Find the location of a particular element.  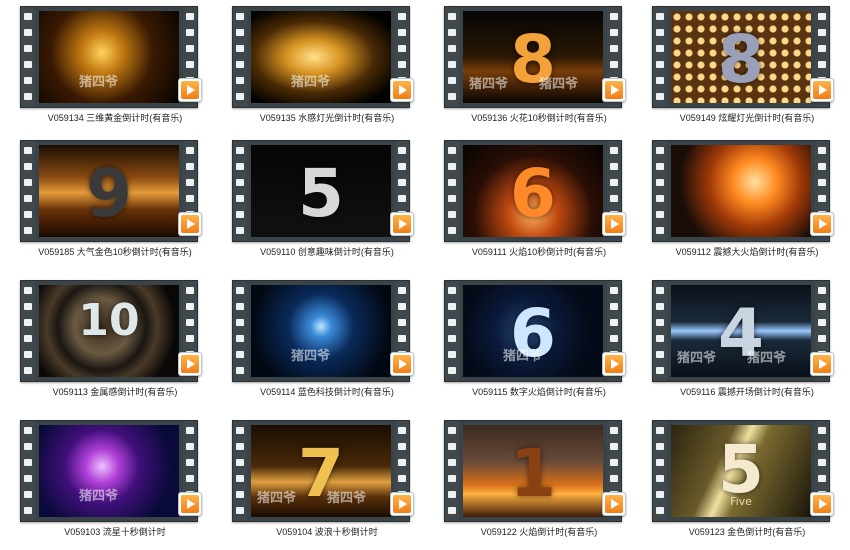

video-caption: V059134 三维黄金倒计时(有音乐) is located at coordinates (115, 117).